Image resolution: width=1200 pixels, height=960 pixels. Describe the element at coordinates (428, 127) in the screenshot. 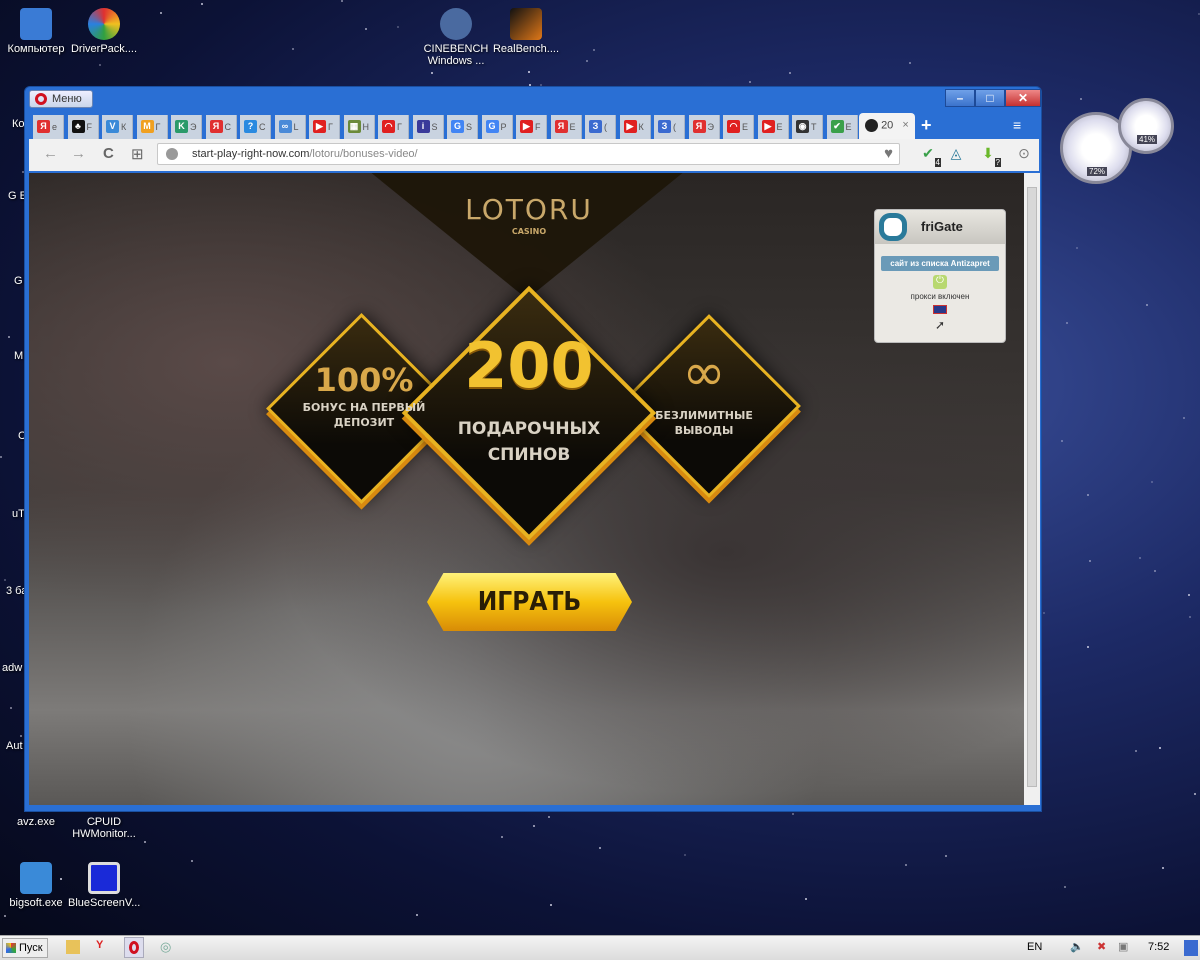

I see `tab: iS` at that location.